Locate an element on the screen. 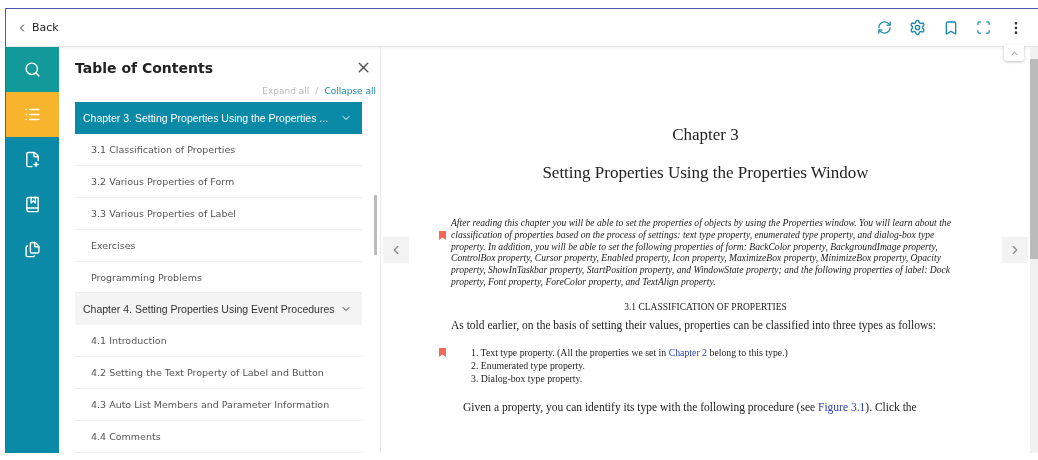 The height and width of the screenshot is (460, 1038). section-item: 4.1 Introduction is located at coordinates (218, 341).